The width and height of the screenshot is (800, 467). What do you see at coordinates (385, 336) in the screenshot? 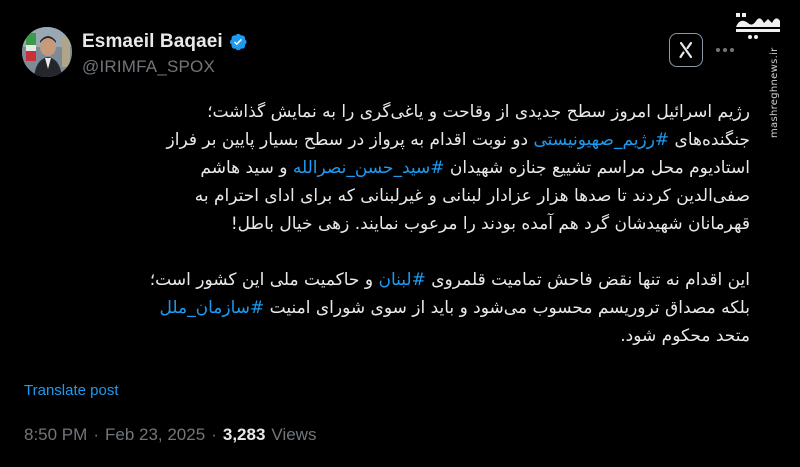
I see `post-line: متحد محکوم شود.` at bounding box center [385, 336].